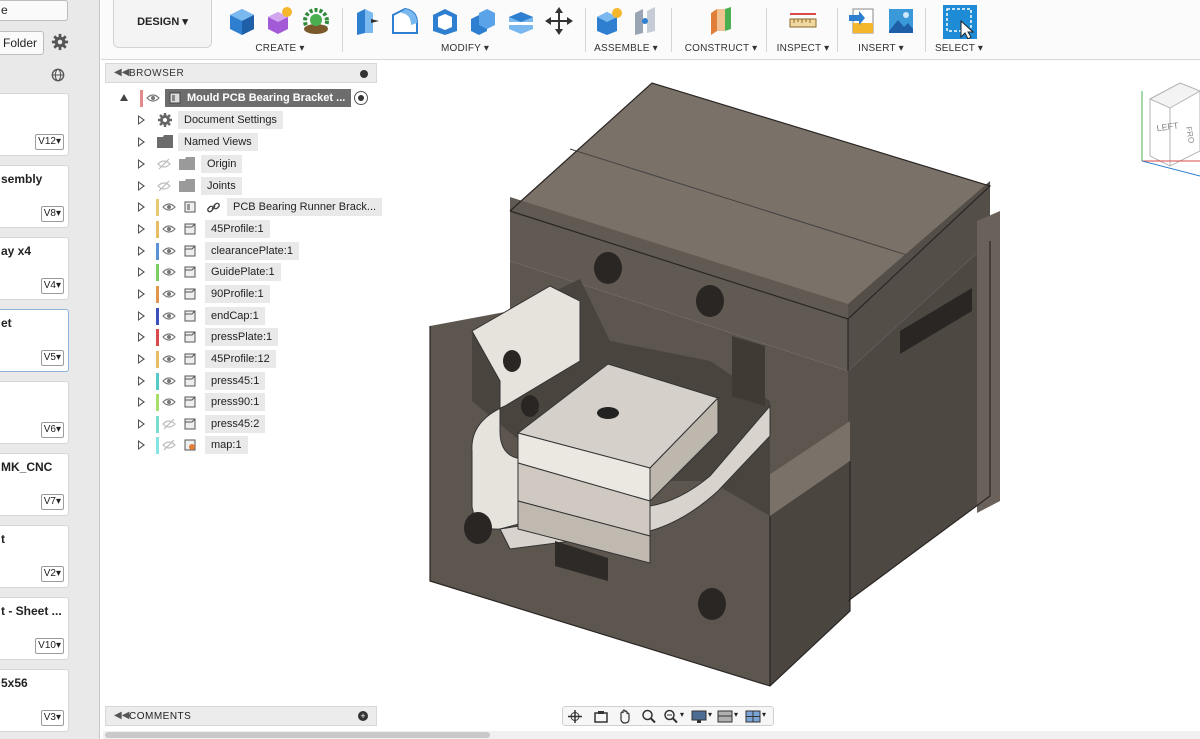  I want to click on browser-pin-icon, so click(364, 74).